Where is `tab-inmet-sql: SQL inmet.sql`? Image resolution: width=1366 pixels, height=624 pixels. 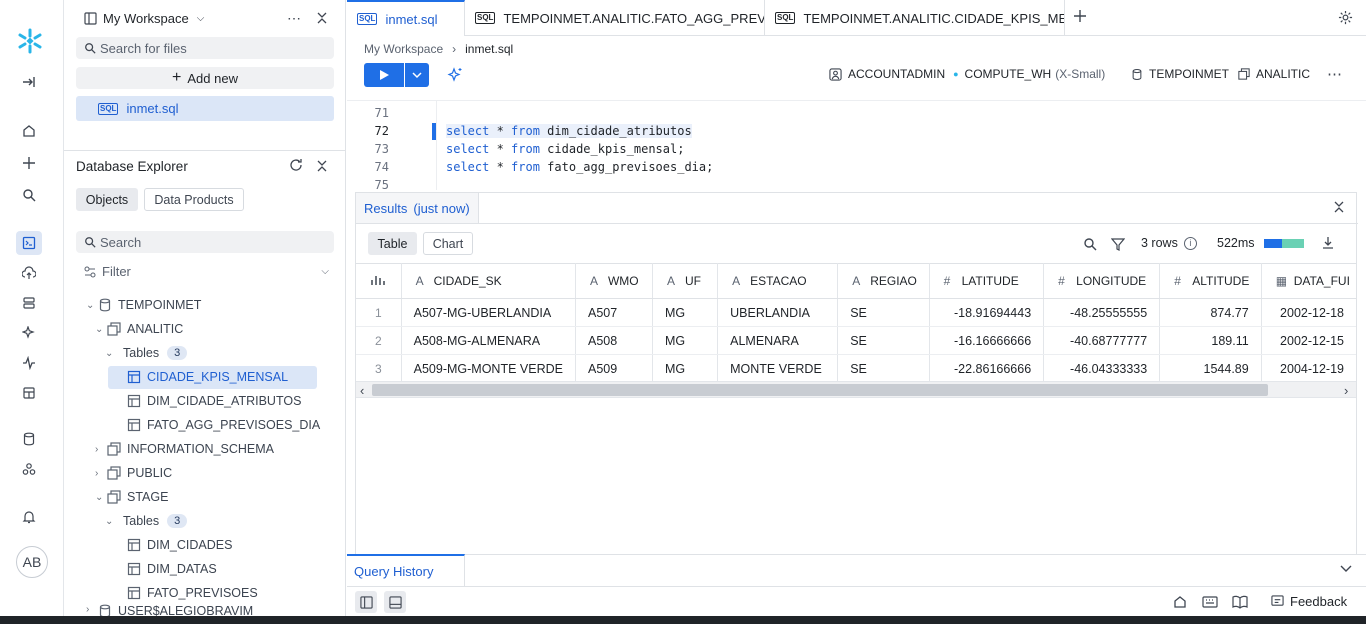
tab-inmet-sql: SQL inmet.sql is located at coordinates (406, 18).